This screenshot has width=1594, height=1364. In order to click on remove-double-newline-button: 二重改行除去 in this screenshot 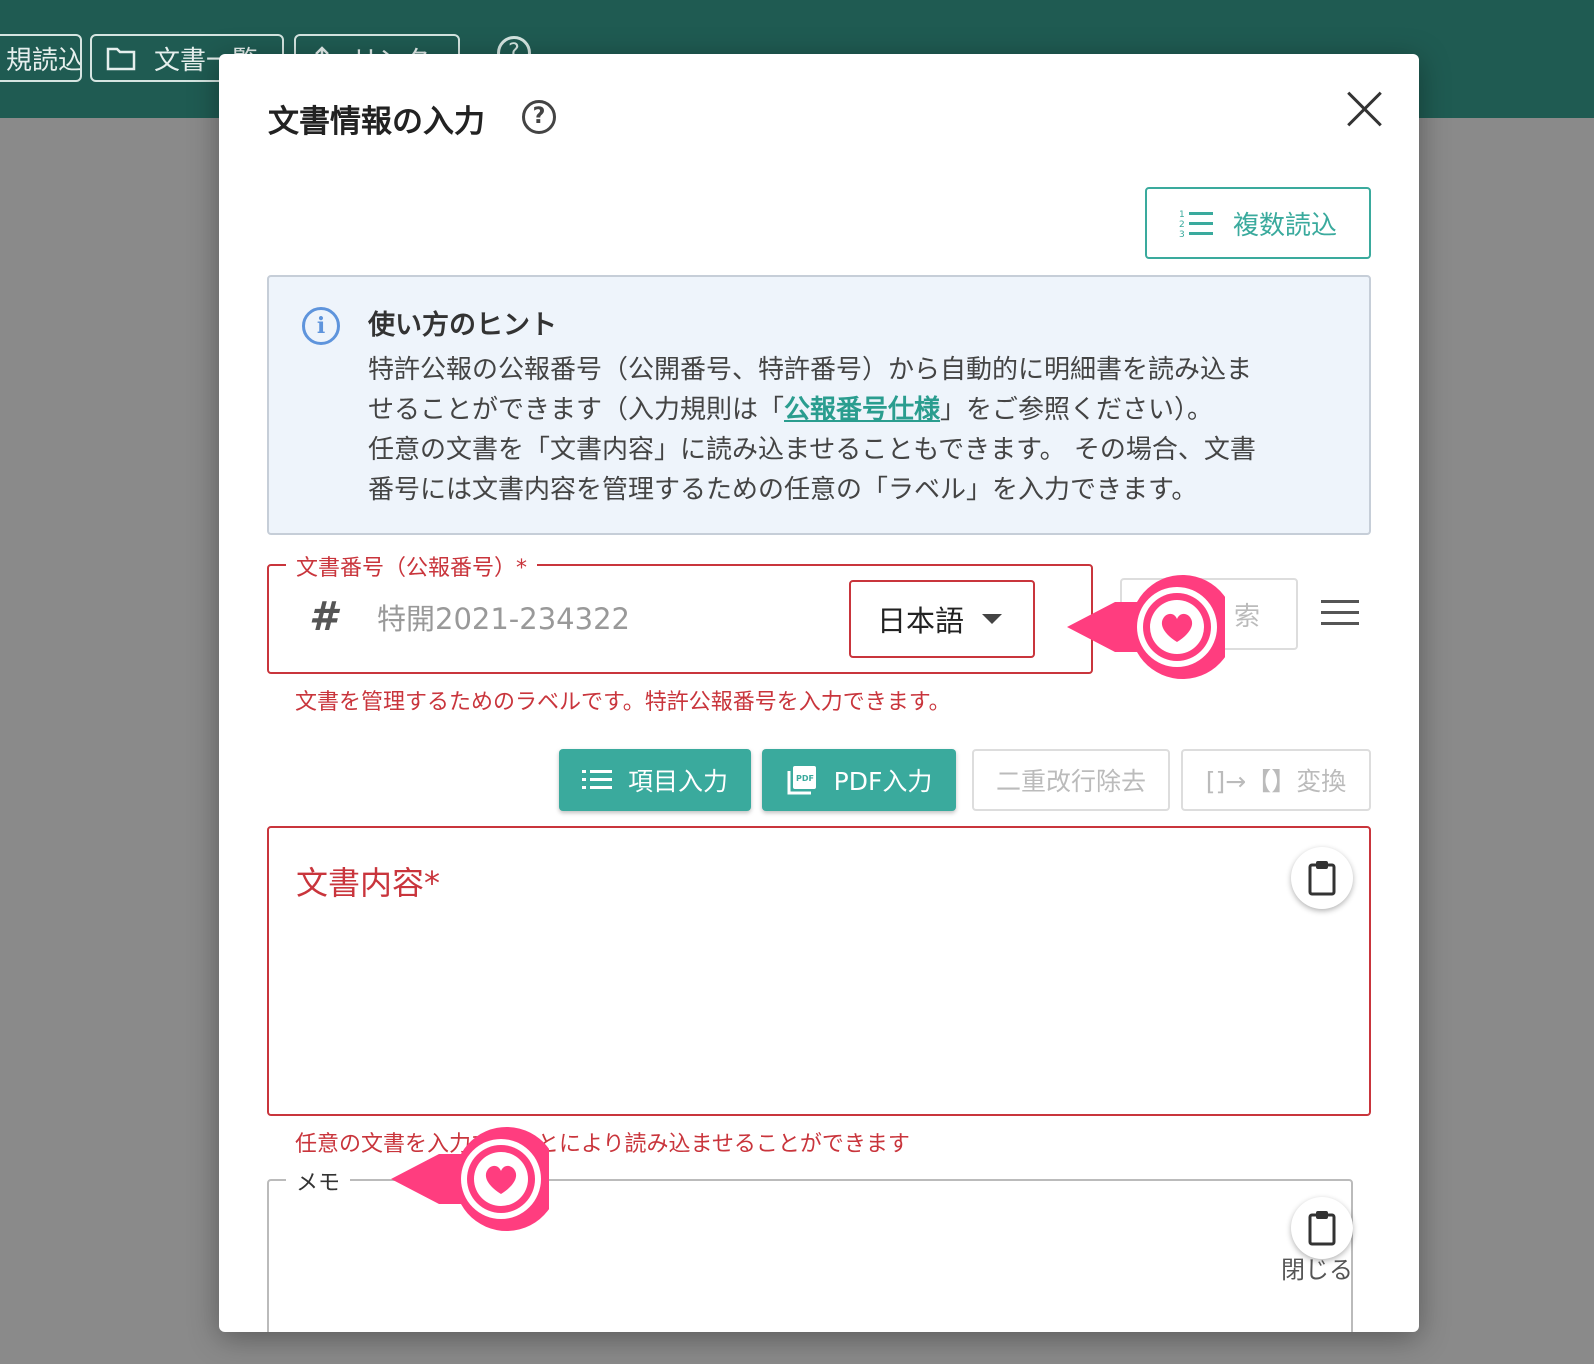, I will do `click(1071, 780)`.